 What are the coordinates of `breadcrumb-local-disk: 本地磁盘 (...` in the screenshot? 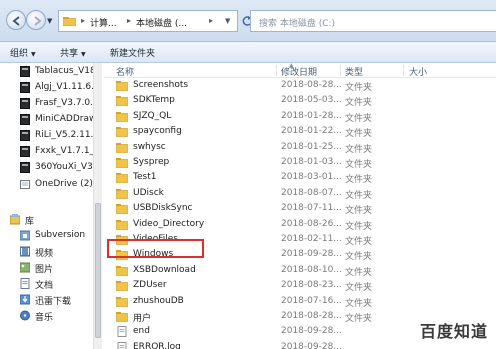 It's located at (161, 22).